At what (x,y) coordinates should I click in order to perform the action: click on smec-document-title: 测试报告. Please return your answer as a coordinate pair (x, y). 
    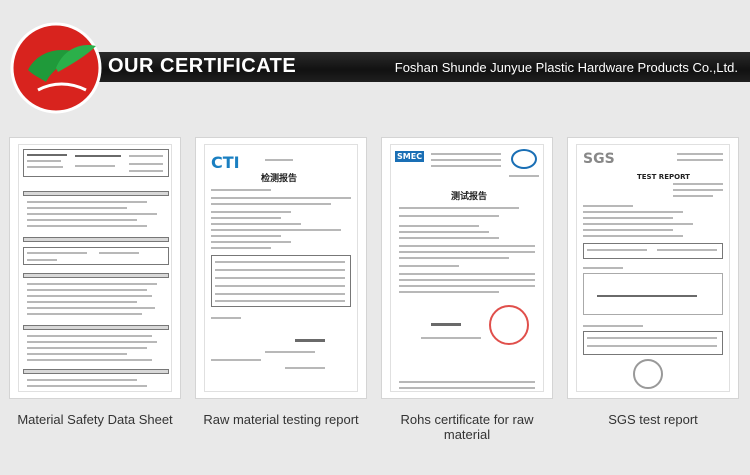
    Looking at the image, I should click on (469, 197).